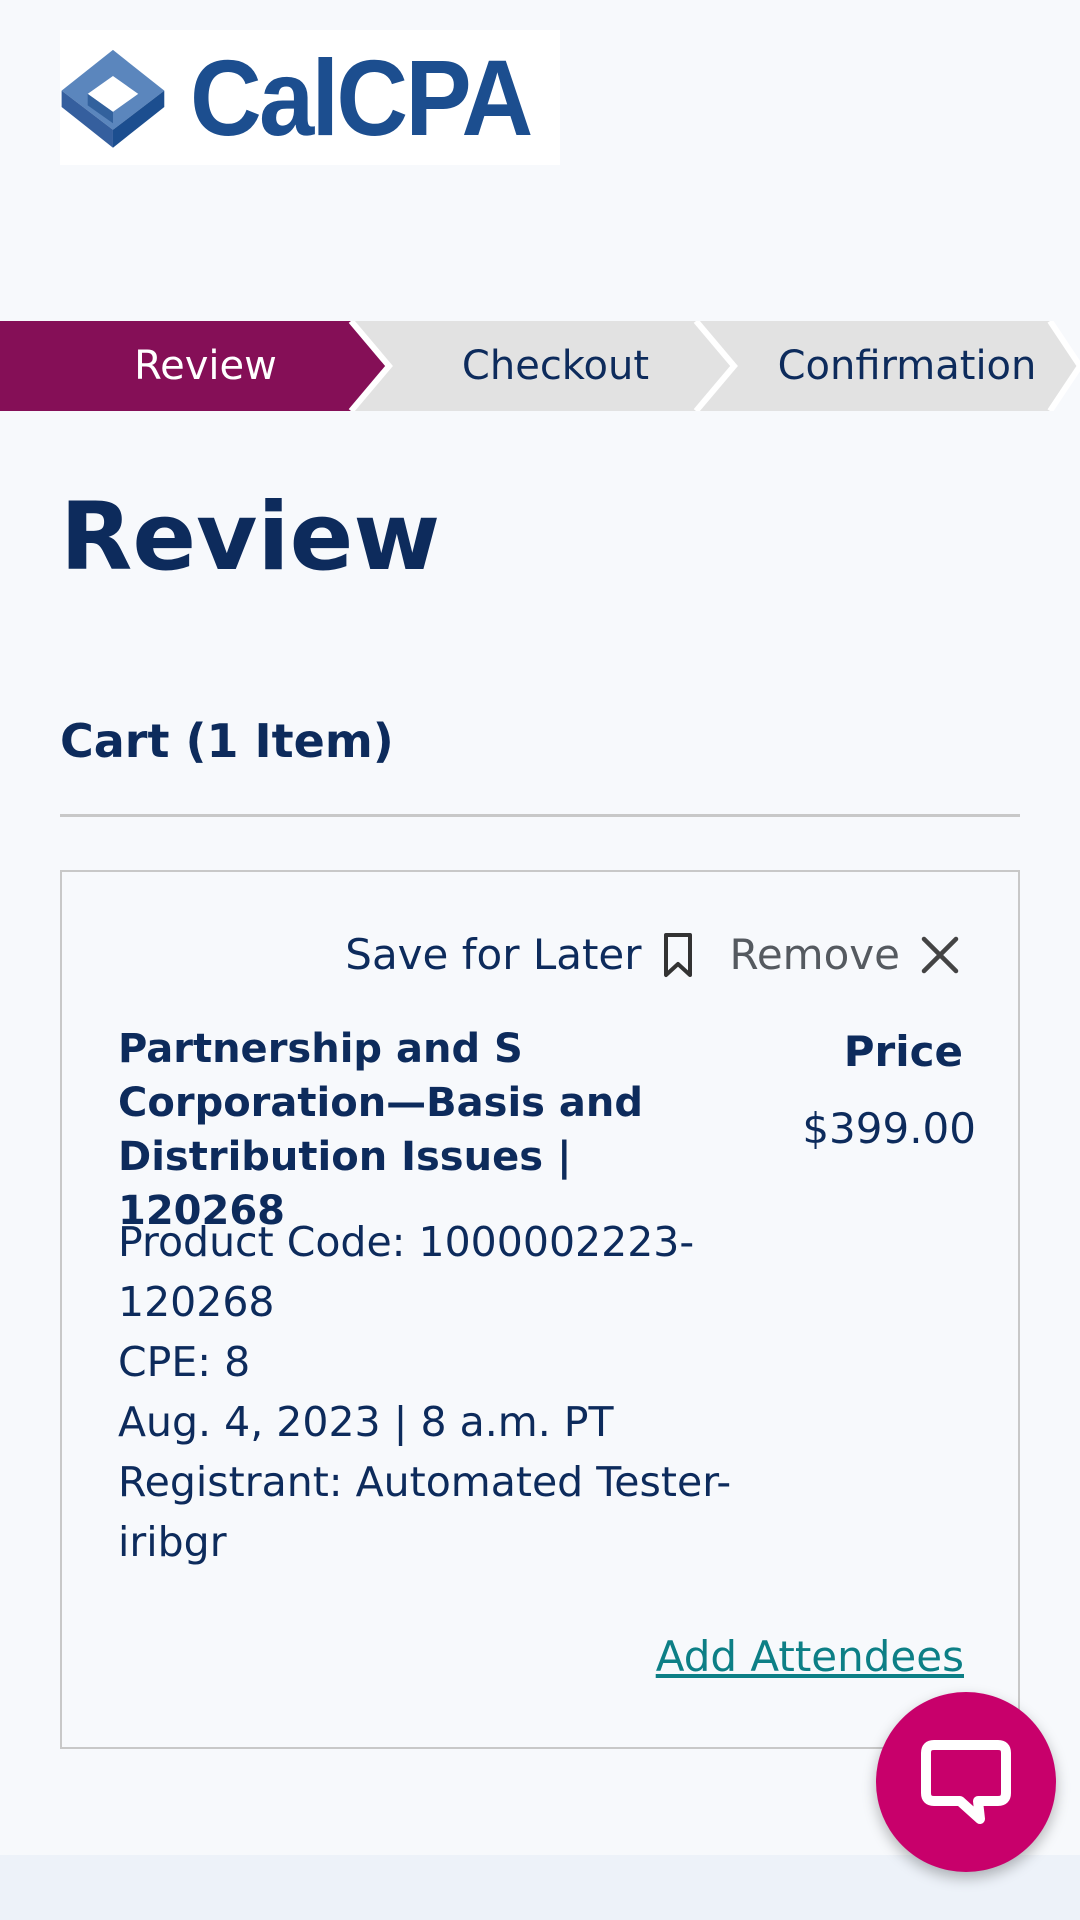 Image resolution: width=1080 pixels, height=1920 pixels. I want to click on save-for-later-button: Save for Later, so click(519, 954).